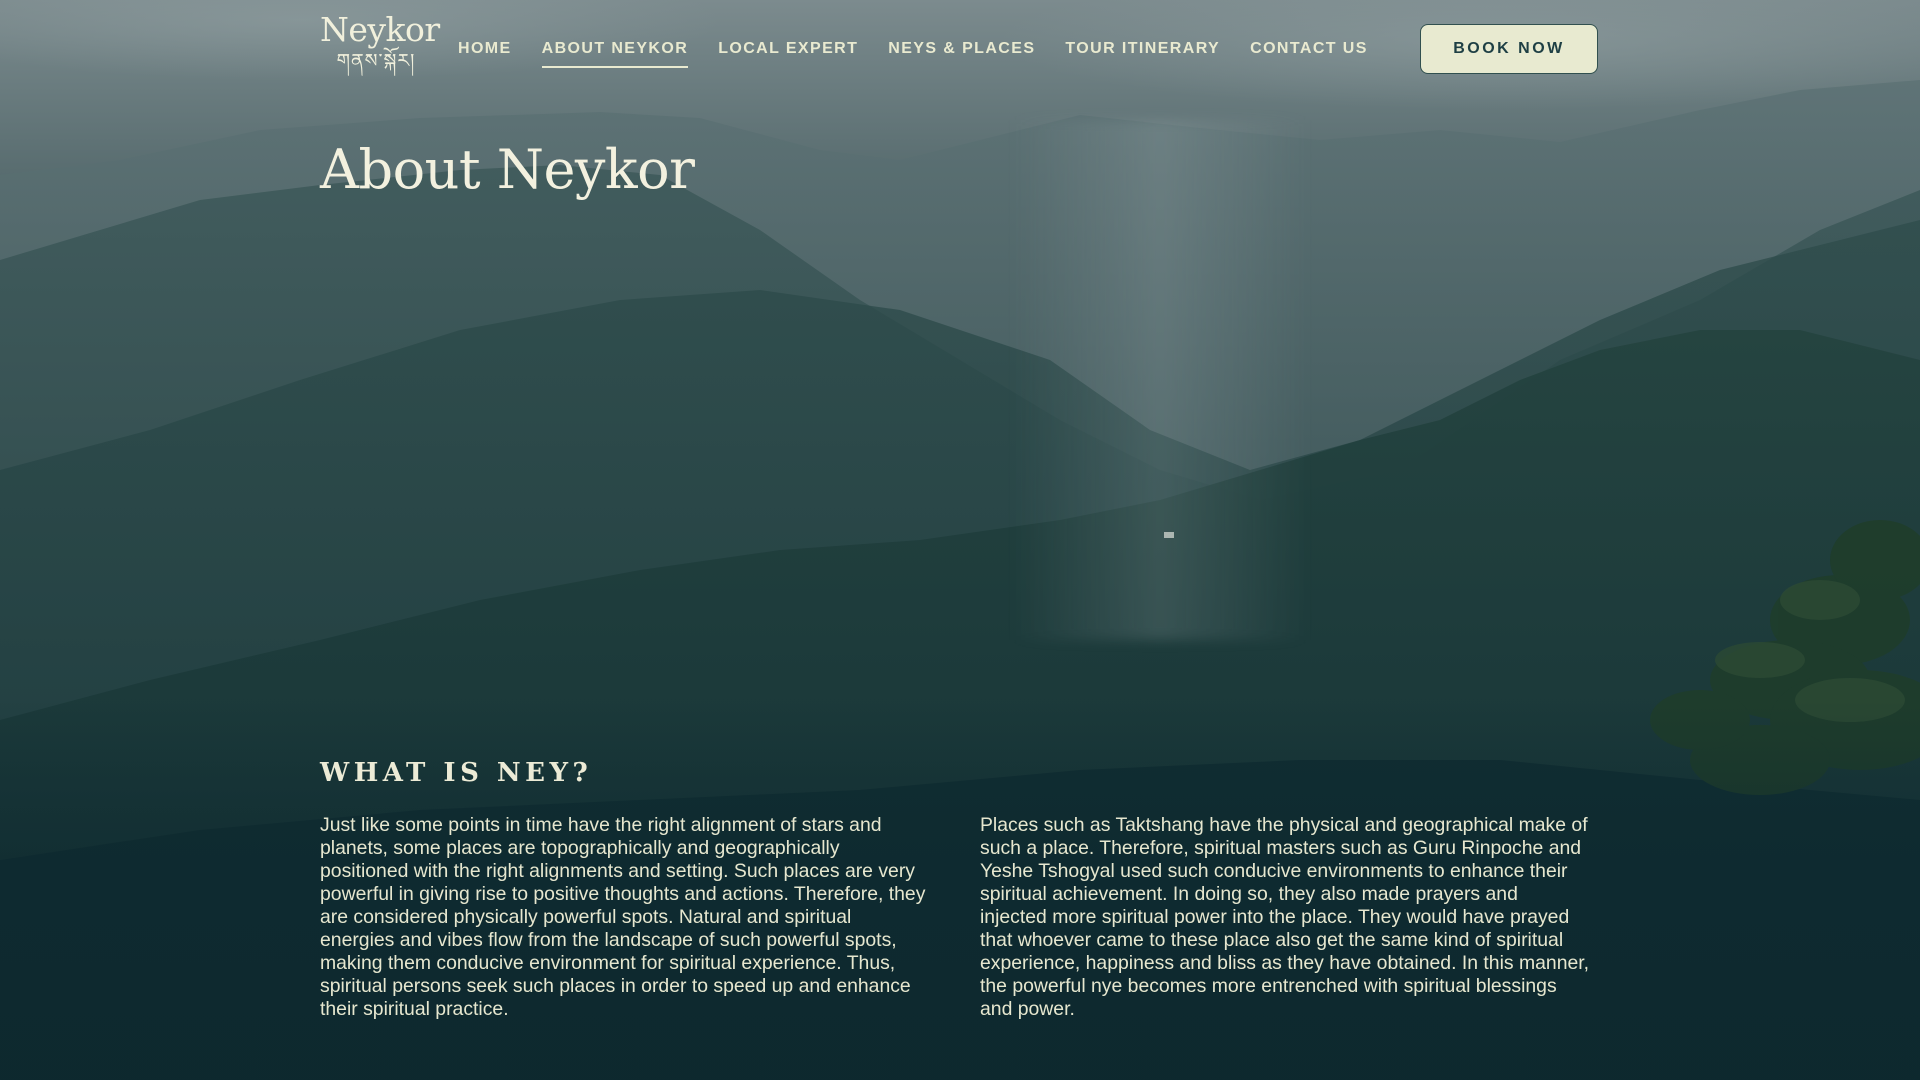 The width and height of the screenshot is (1920, 1080). I want to click on nav-item-about-neykor: ABOUT NEYKOR, so click(615, 54).